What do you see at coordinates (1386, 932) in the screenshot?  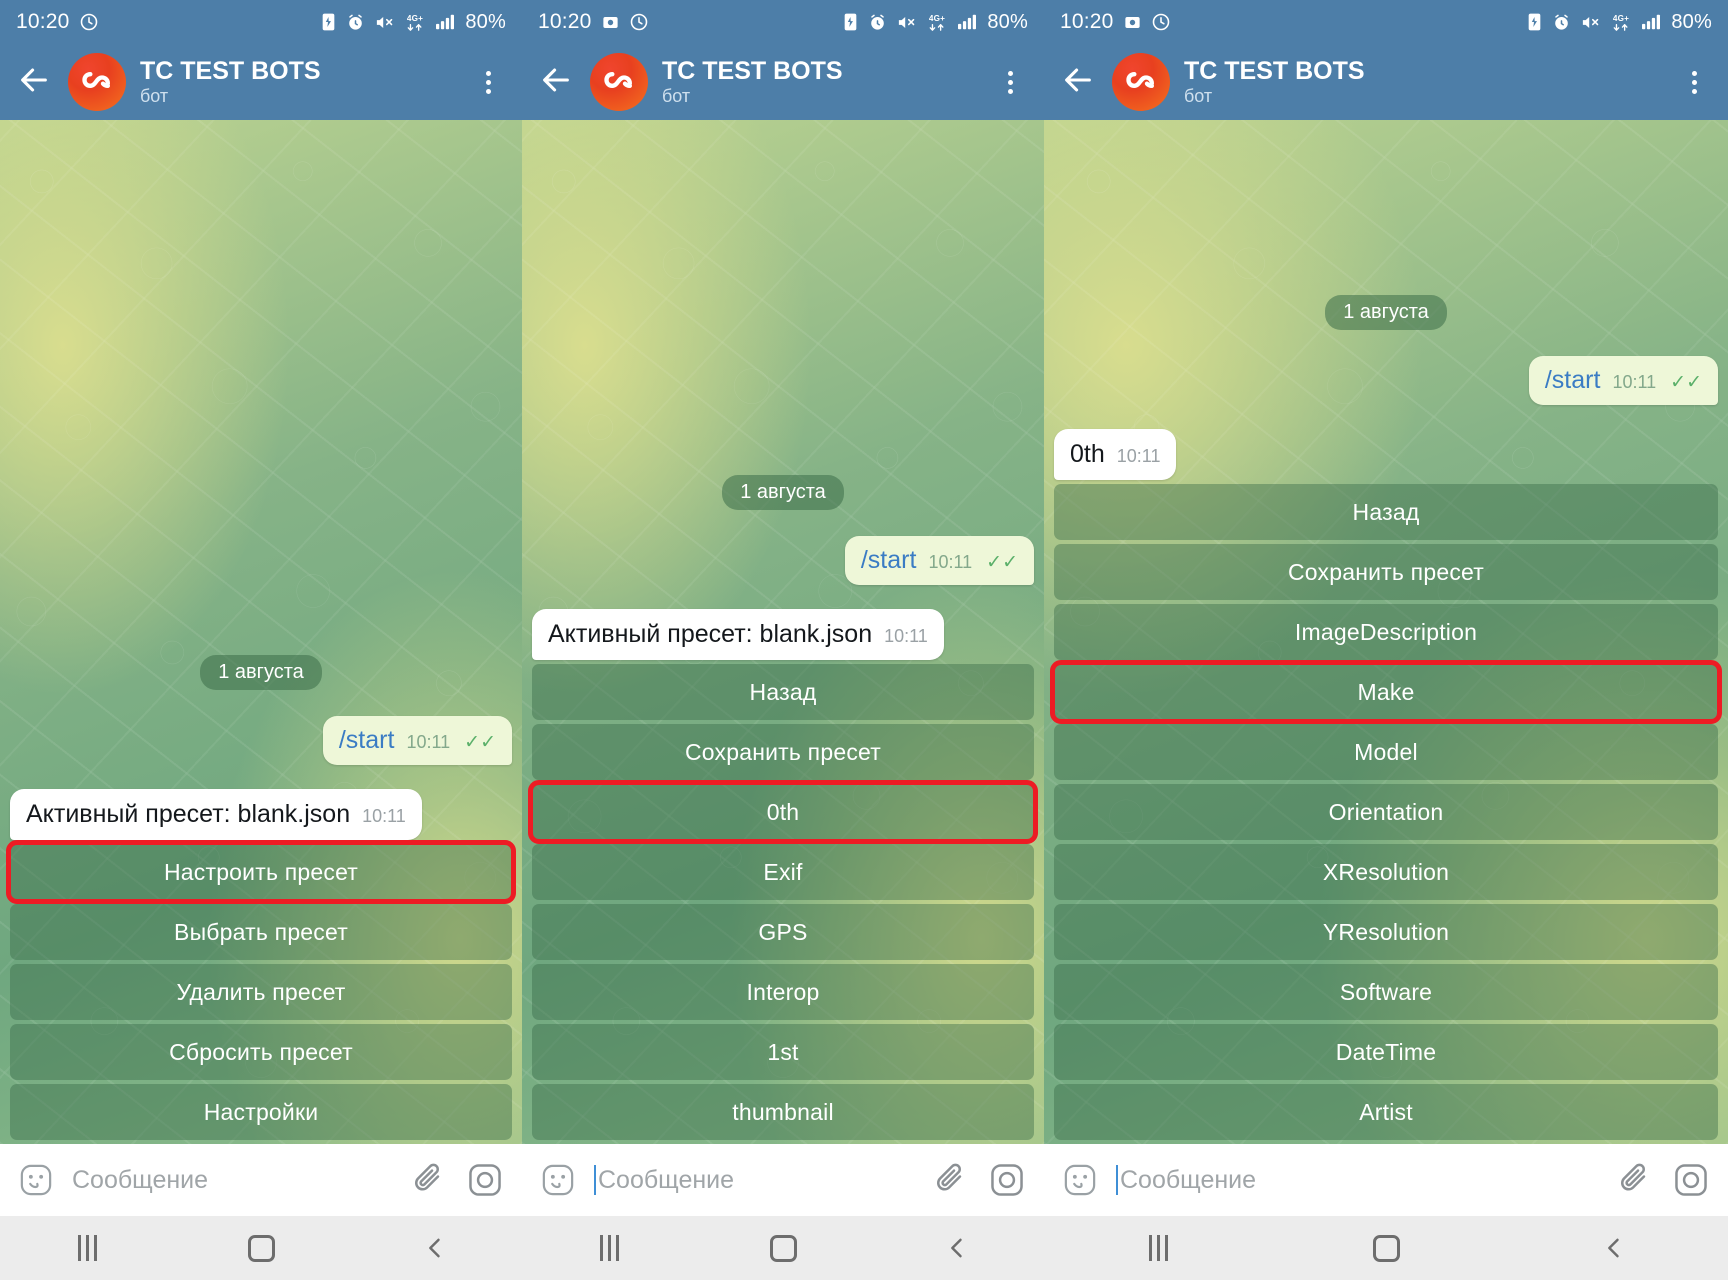 I see `keyboard-button: YResolution` at bounding box center [1386, 932].